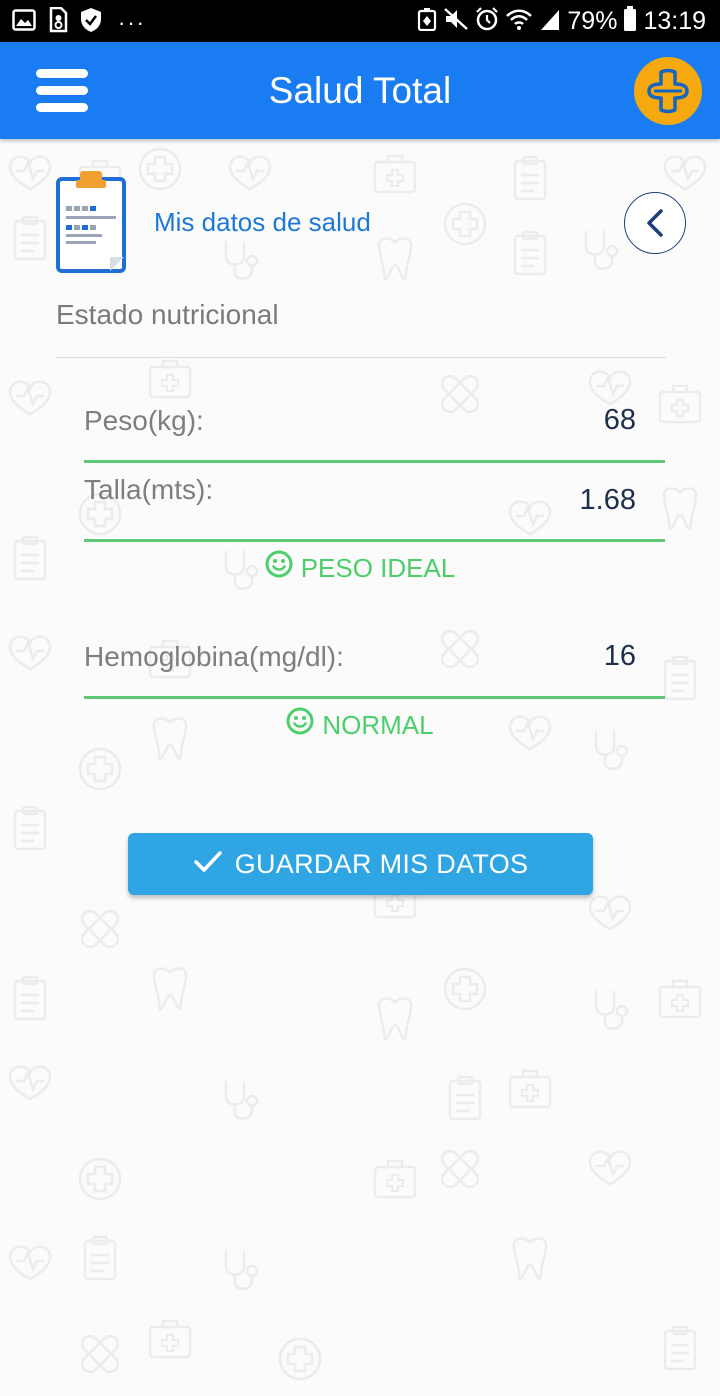  What do you see at coordinates (519, 21) in the screenshot?
I see `wifi-icon` at bounding box center [519, 21].